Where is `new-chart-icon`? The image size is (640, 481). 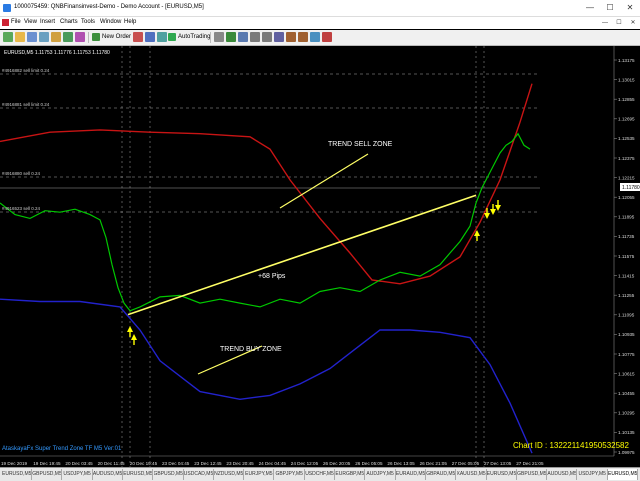
new-chart-icon is located at coordinates (8, 37).